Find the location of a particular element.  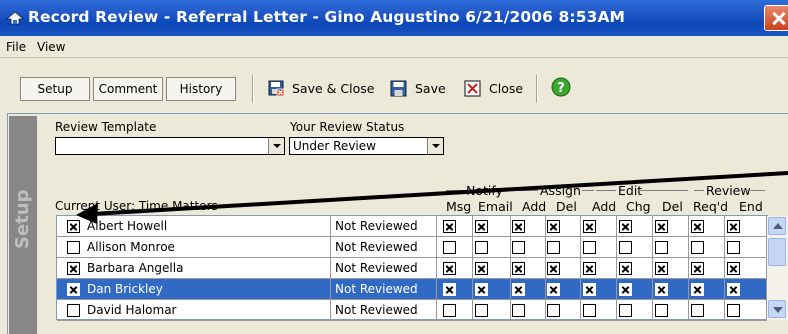

table-row: Albert Howell Not Reviewed is located at coordinates (412, 226).